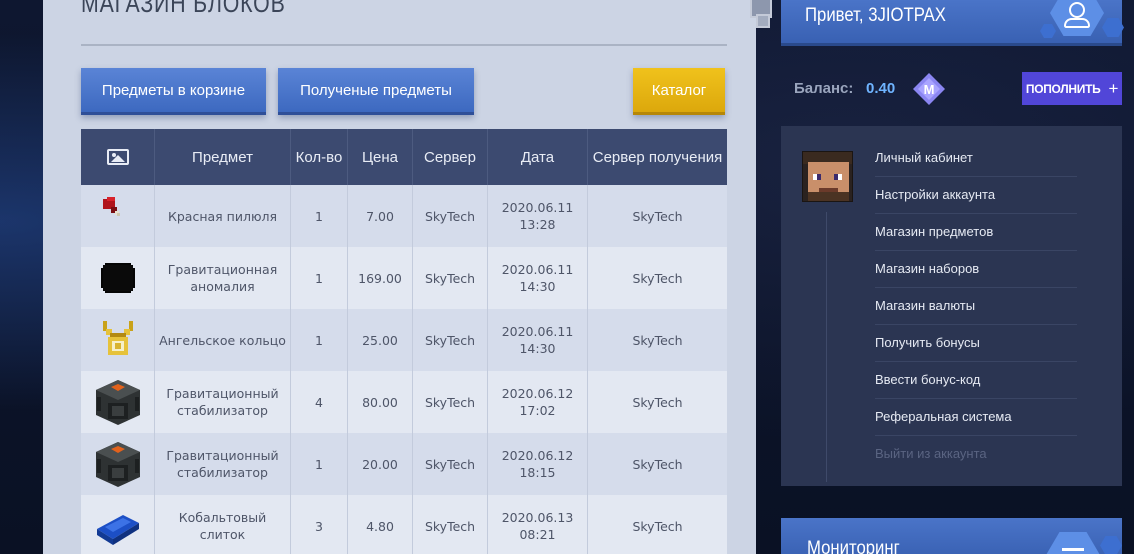 This screenshot has width=1134, height=554. What do you see at coordinates (319, 402) in the screenshot?
I see `item-qty: 4` at bounding box center [319, 402].